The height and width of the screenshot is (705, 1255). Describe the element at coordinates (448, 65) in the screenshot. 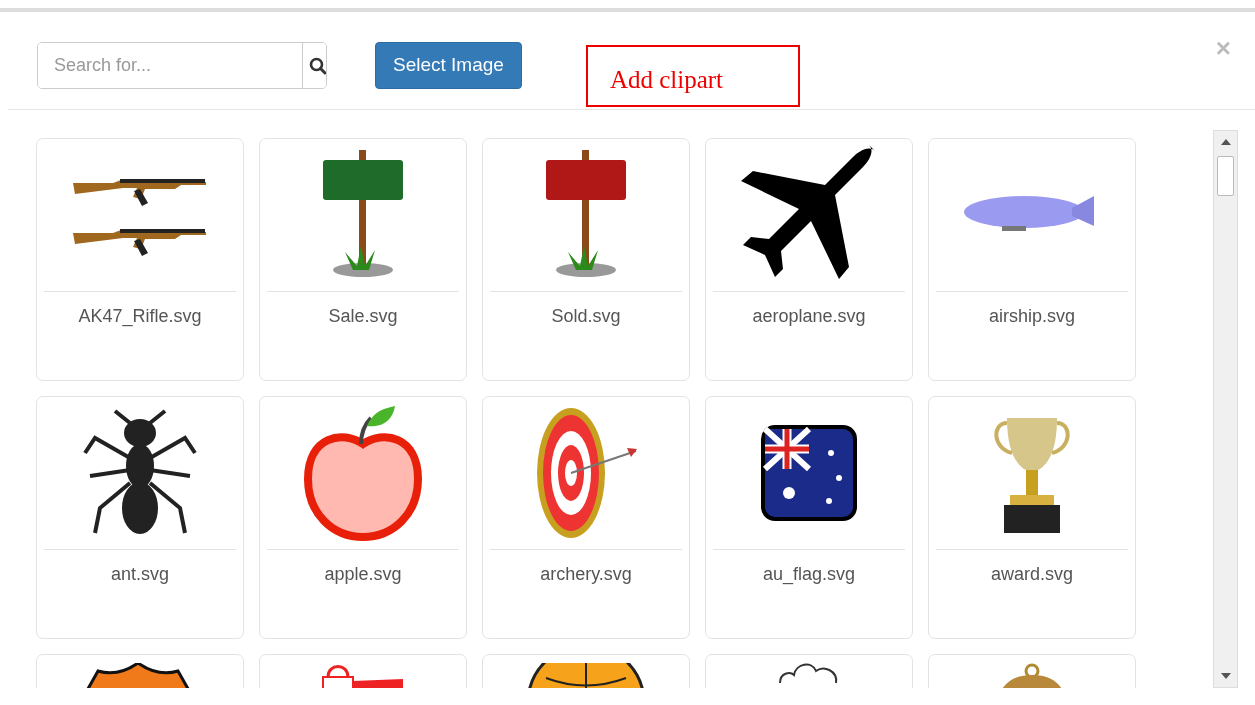

I see `select-image-button: Select Image` at that location.